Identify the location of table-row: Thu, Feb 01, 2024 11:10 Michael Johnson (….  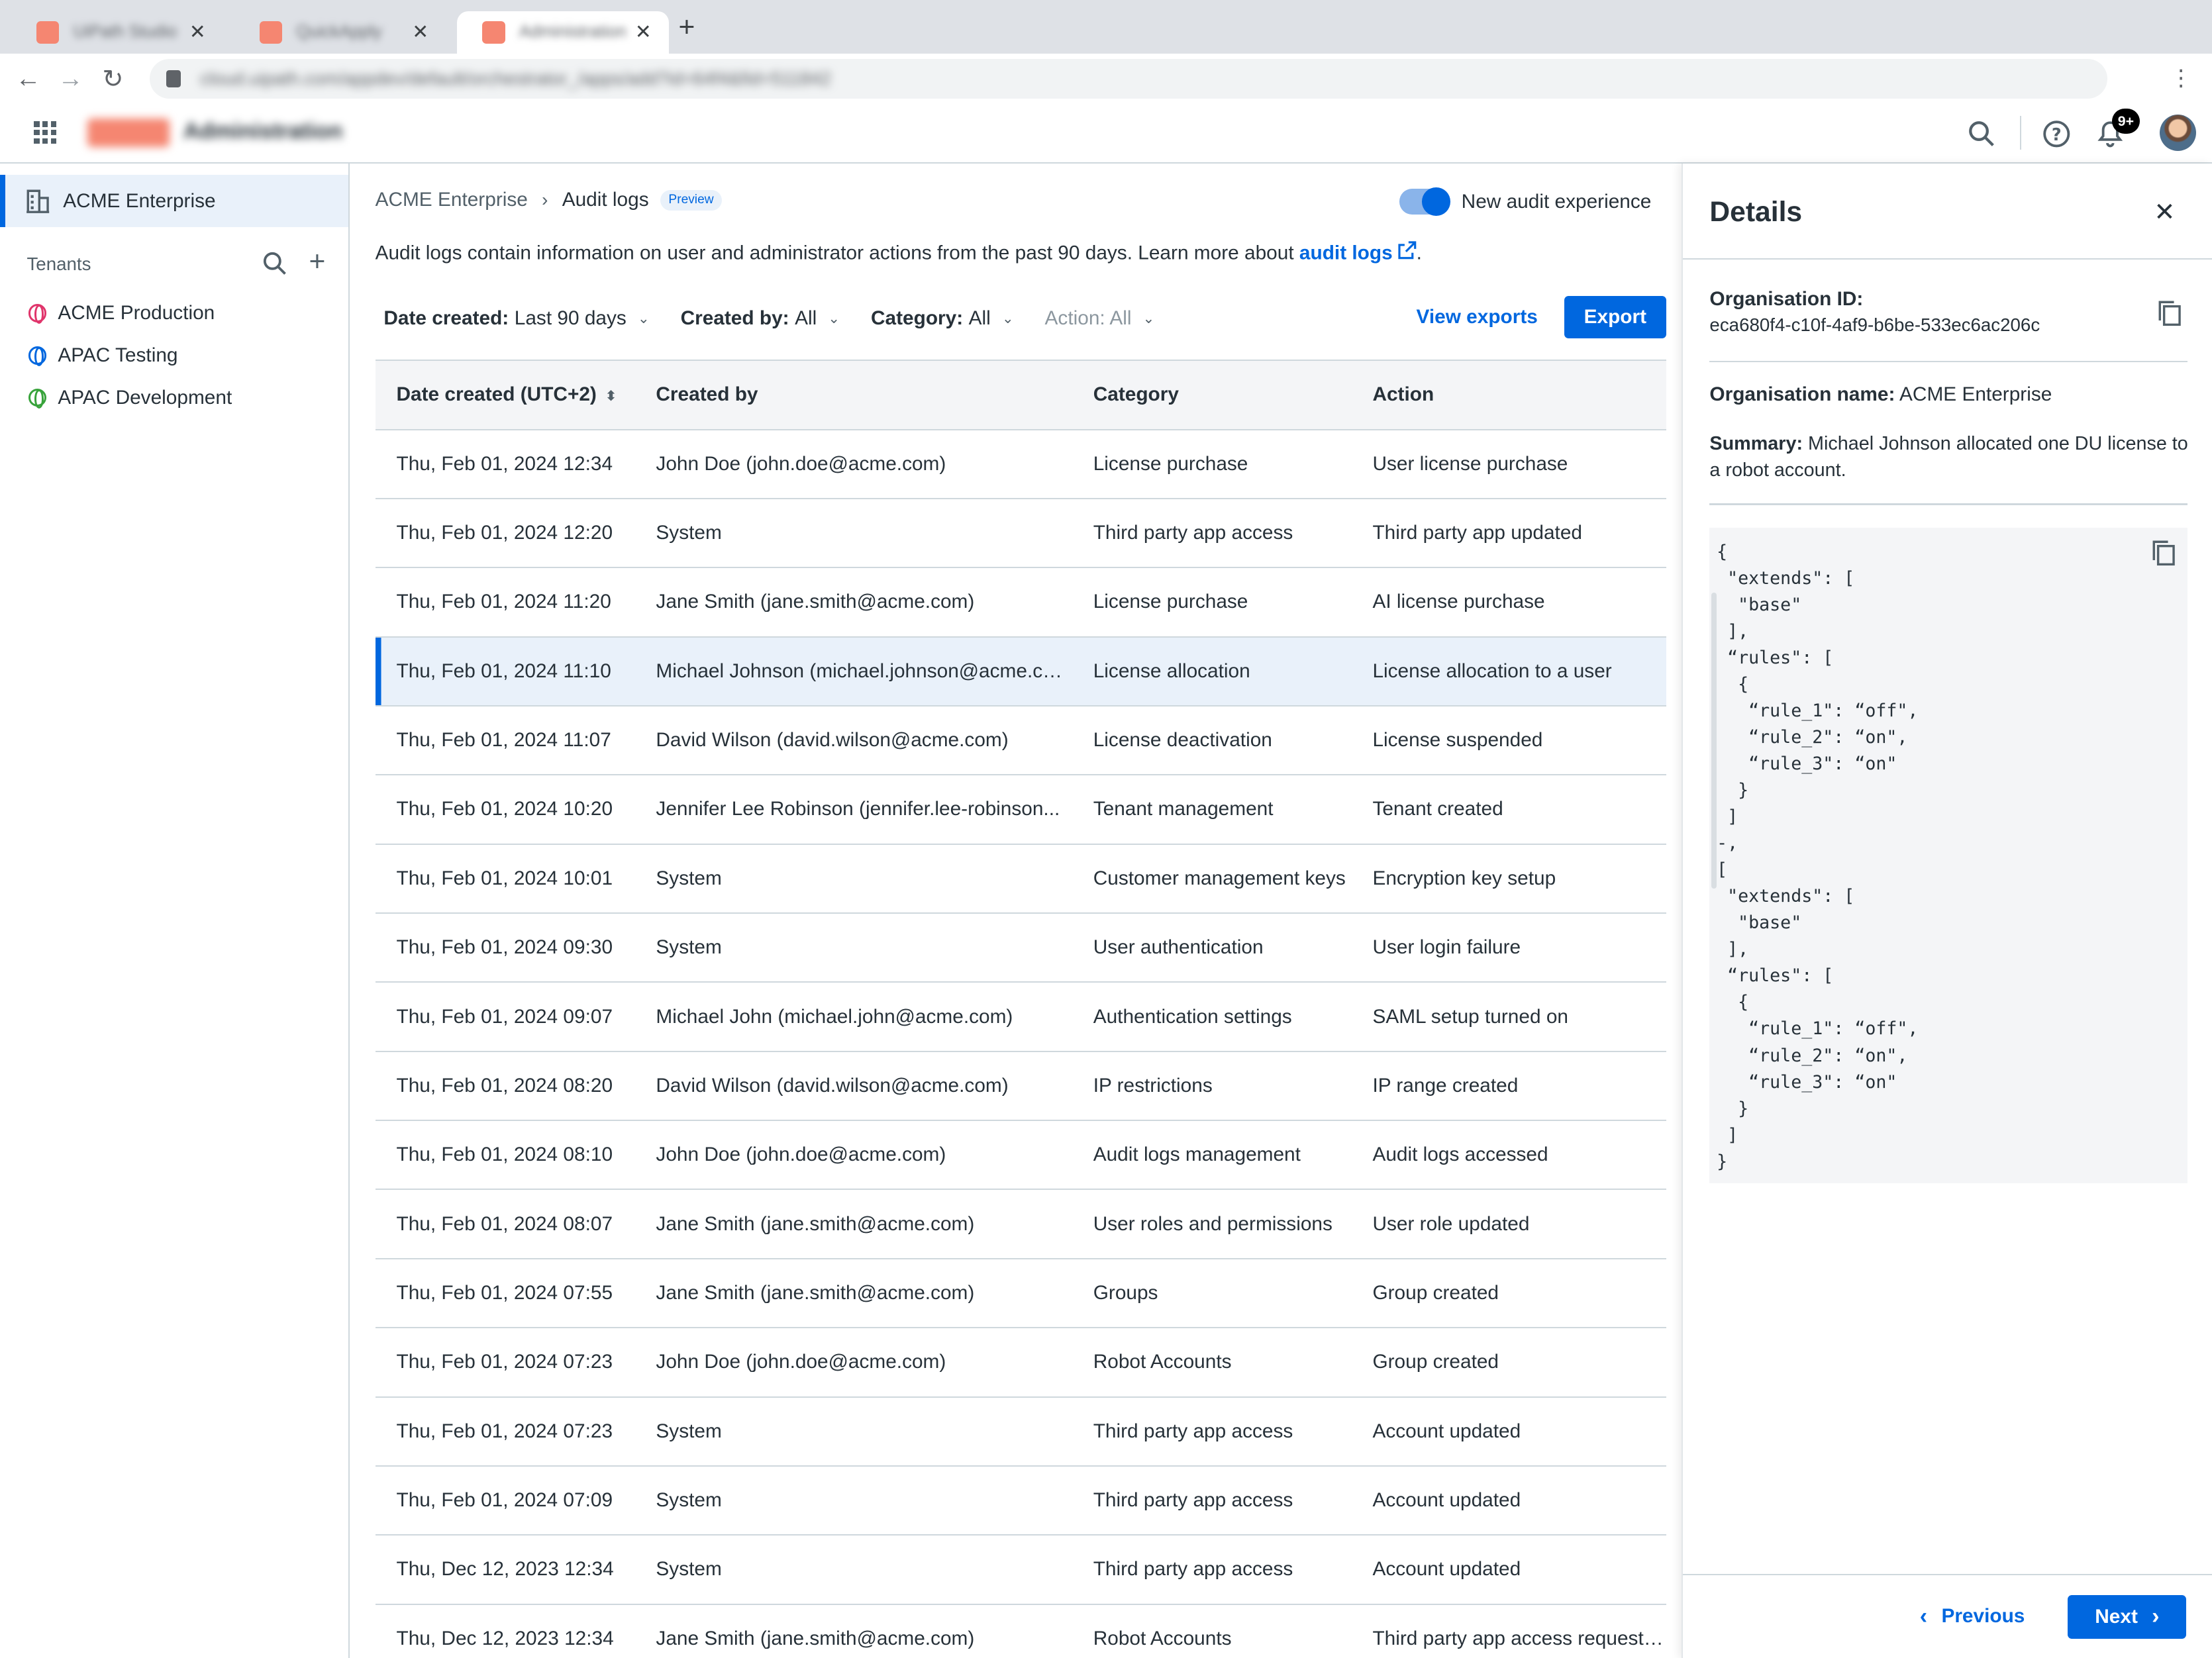
(1020, 671).